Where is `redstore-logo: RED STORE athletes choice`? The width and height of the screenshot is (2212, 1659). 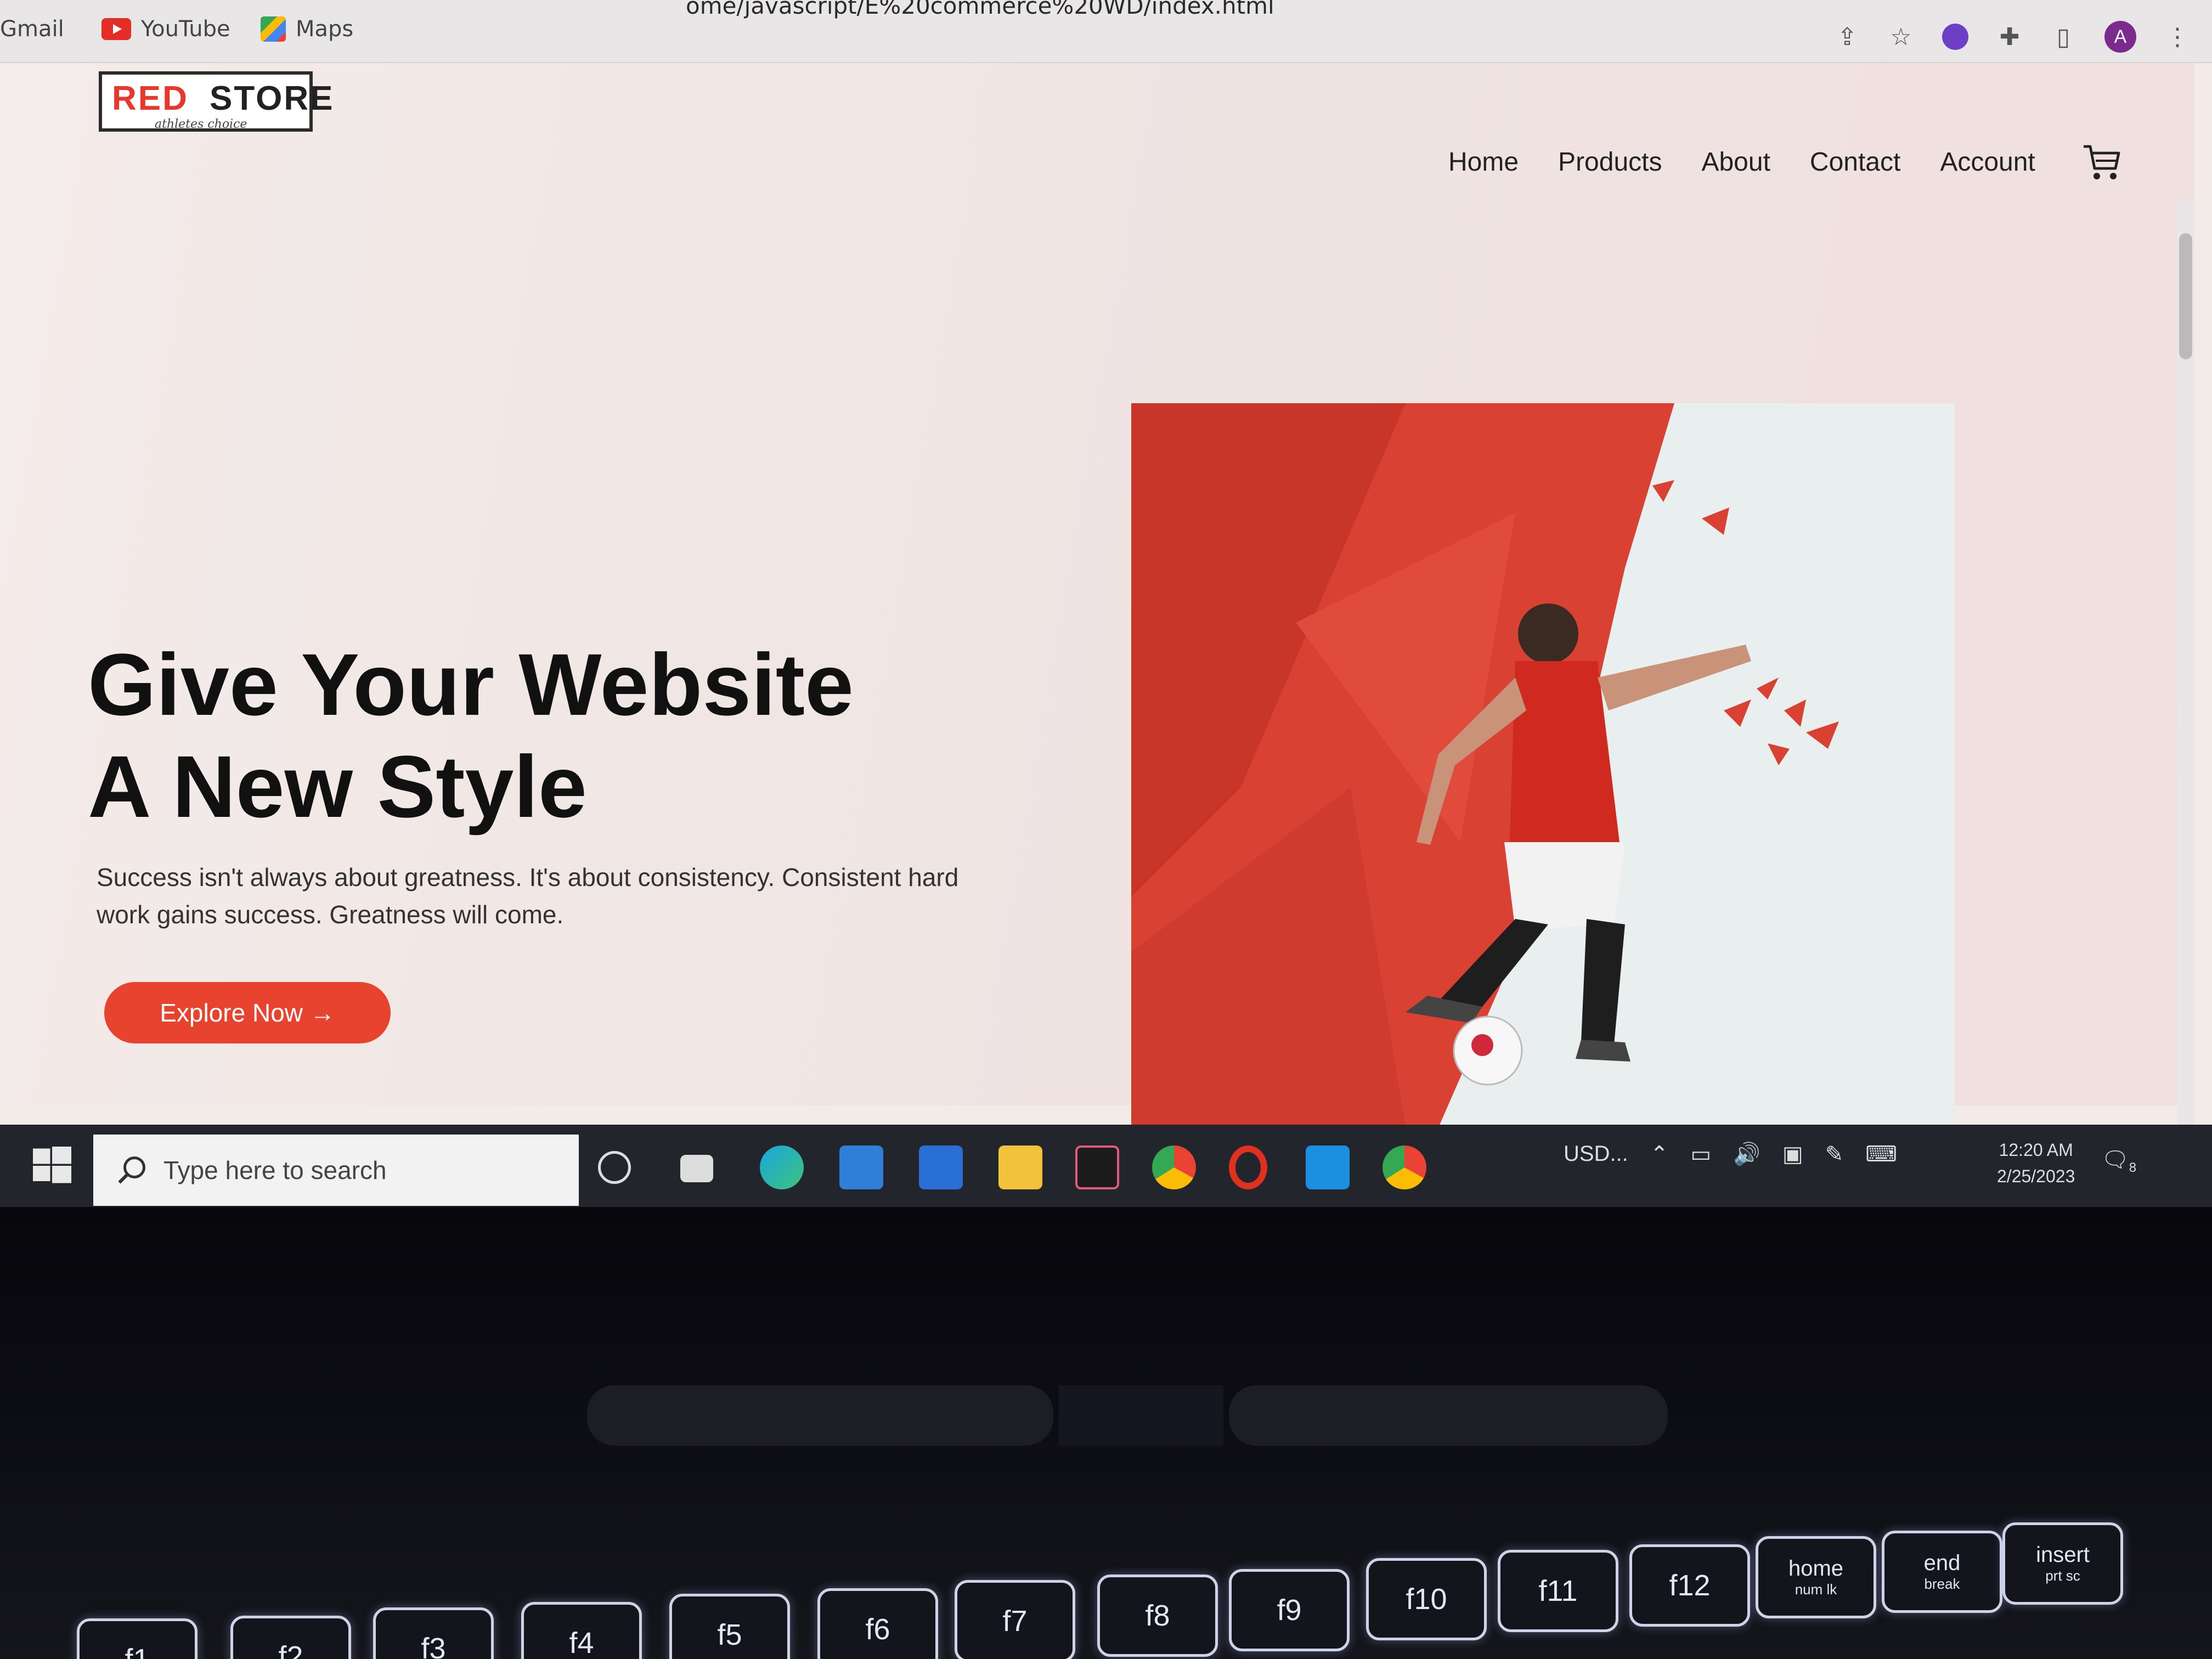
redstore-logo: RED STORE athletes choice is located at coordinates (216, 102).